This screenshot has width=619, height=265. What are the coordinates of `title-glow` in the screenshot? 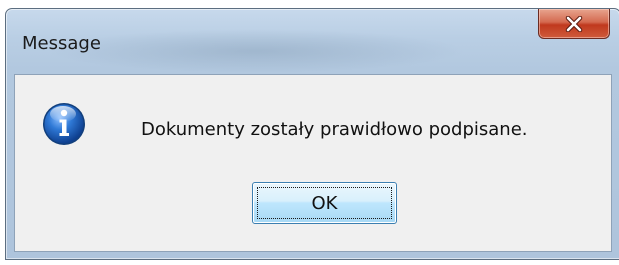 It's located at (256, 51).